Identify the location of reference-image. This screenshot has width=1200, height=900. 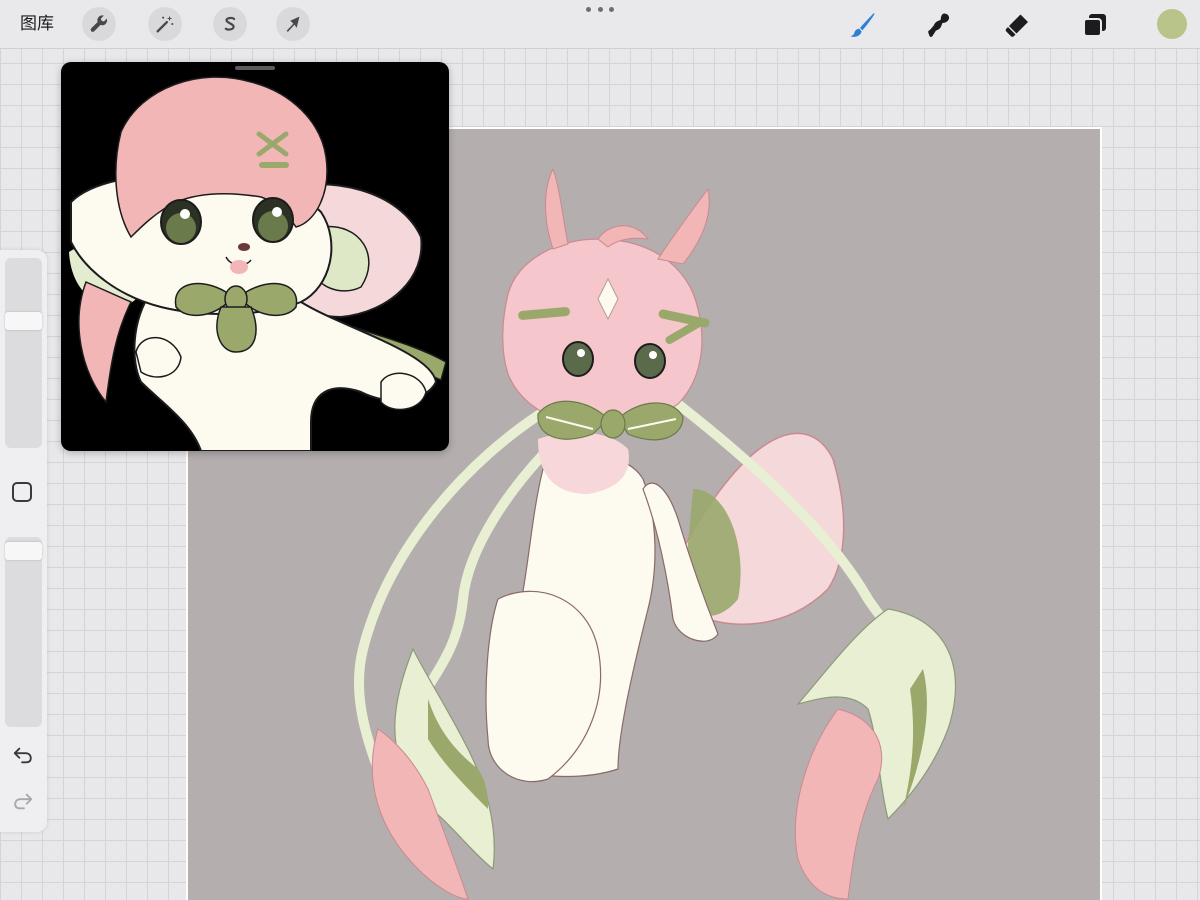
(258, 263).